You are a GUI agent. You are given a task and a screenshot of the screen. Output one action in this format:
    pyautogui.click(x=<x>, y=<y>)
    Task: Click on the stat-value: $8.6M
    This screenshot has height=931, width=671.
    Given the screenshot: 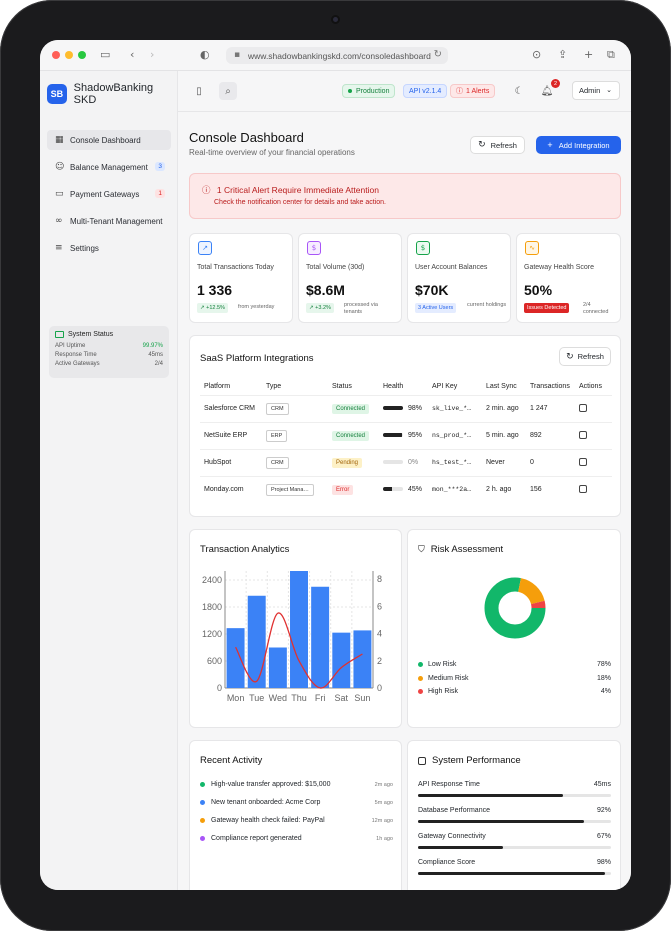 What is the action you would take?
    pyautogui.click(x=325, y=290)
    